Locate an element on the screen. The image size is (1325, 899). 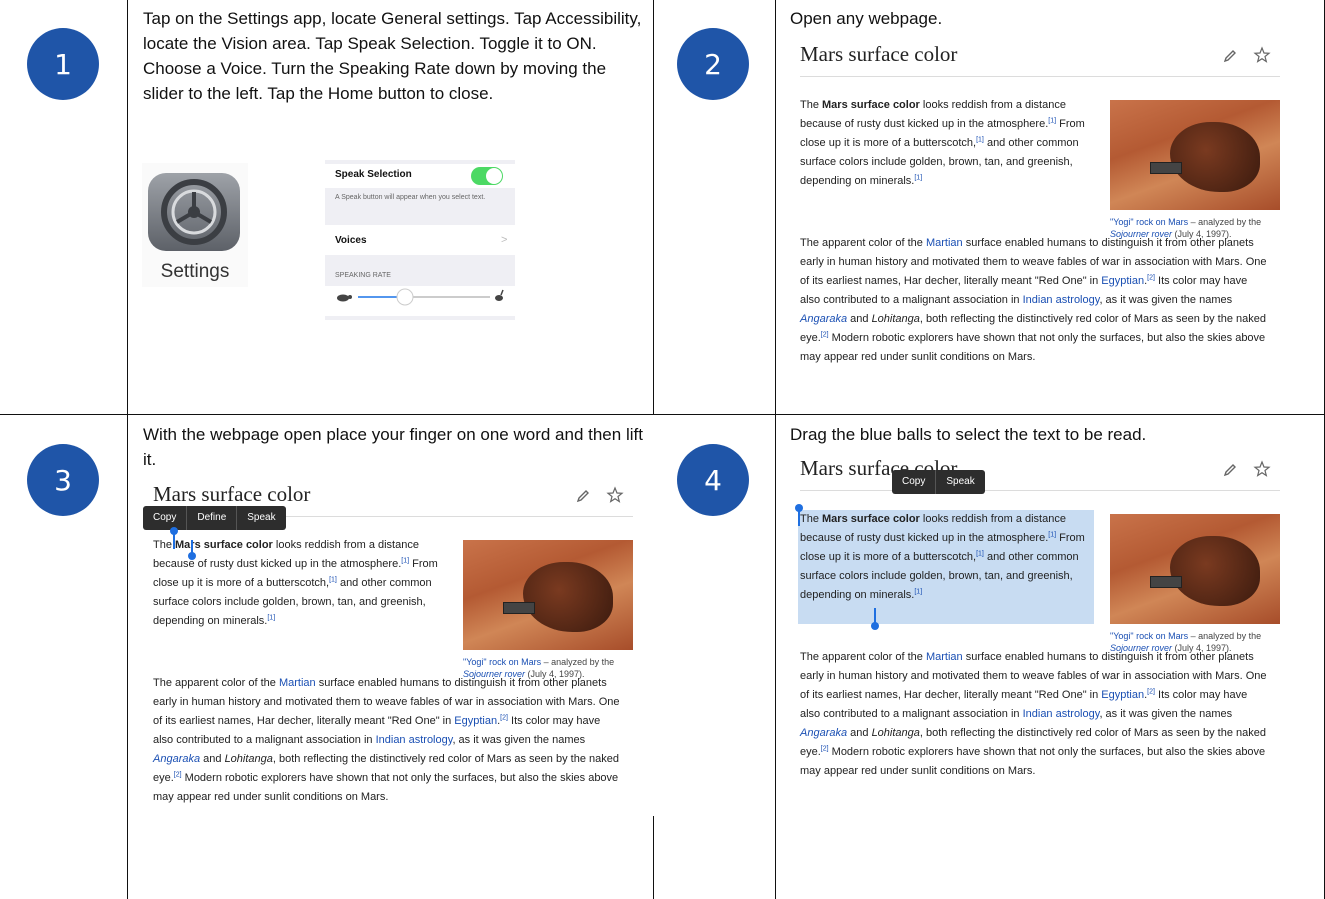
settings-app-label: Settings is located at coordinates (195, 271).